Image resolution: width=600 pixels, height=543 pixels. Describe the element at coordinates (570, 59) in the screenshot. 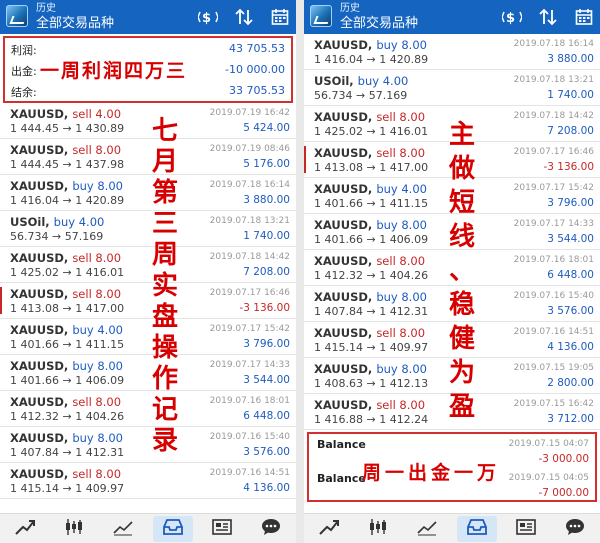

I see `trade-profit: 3 880.00` at that location.